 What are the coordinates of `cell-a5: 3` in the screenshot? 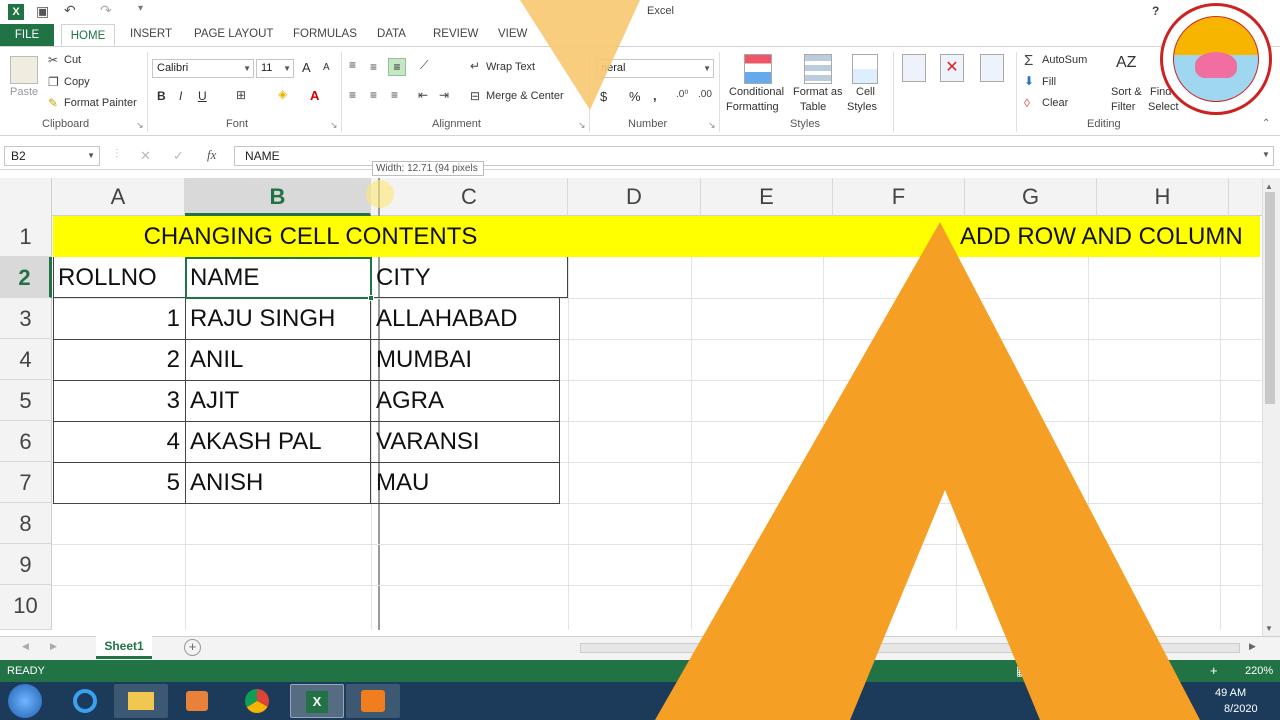 It's located at (119, 400).